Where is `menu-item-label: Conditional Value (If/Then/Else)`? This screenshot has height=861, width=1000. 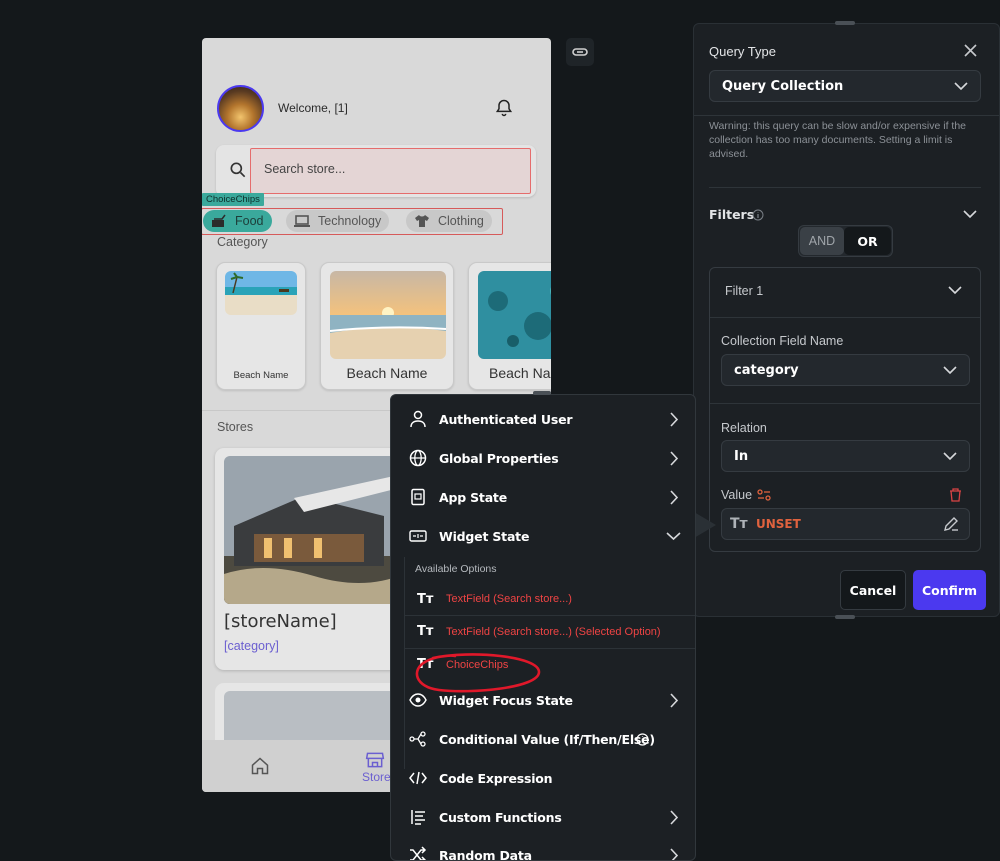
menu-item-label: Conditional Value (If/Then/Else) is located at coordinates (547, 739).